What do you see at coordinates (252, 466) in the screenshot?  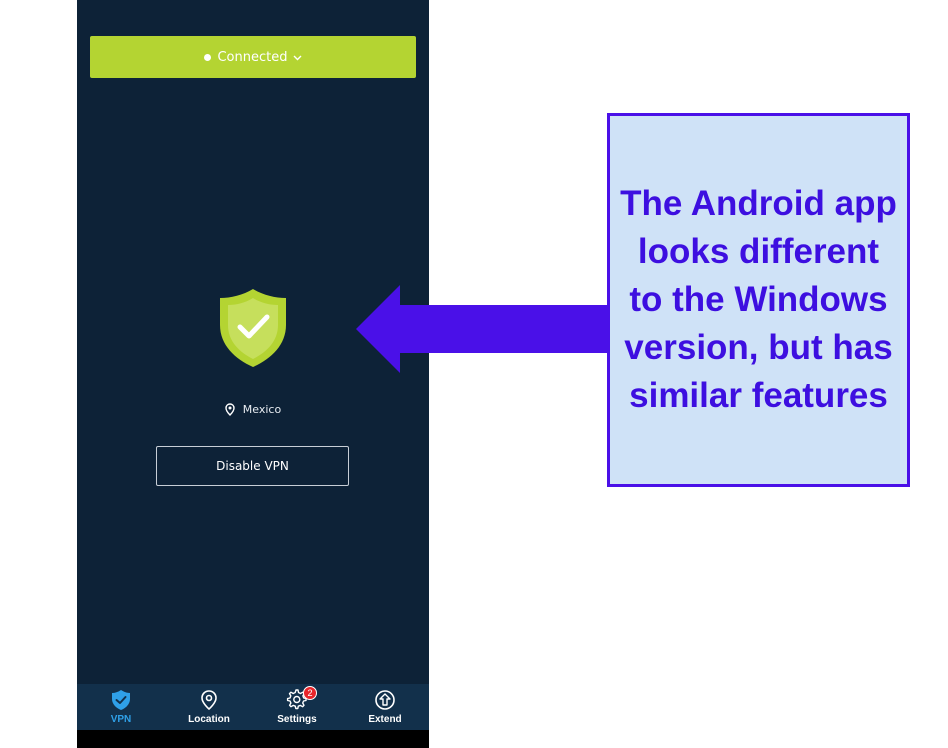 I see `disable-vpn-button: Disable VPN` at bounding box center [252, 466].